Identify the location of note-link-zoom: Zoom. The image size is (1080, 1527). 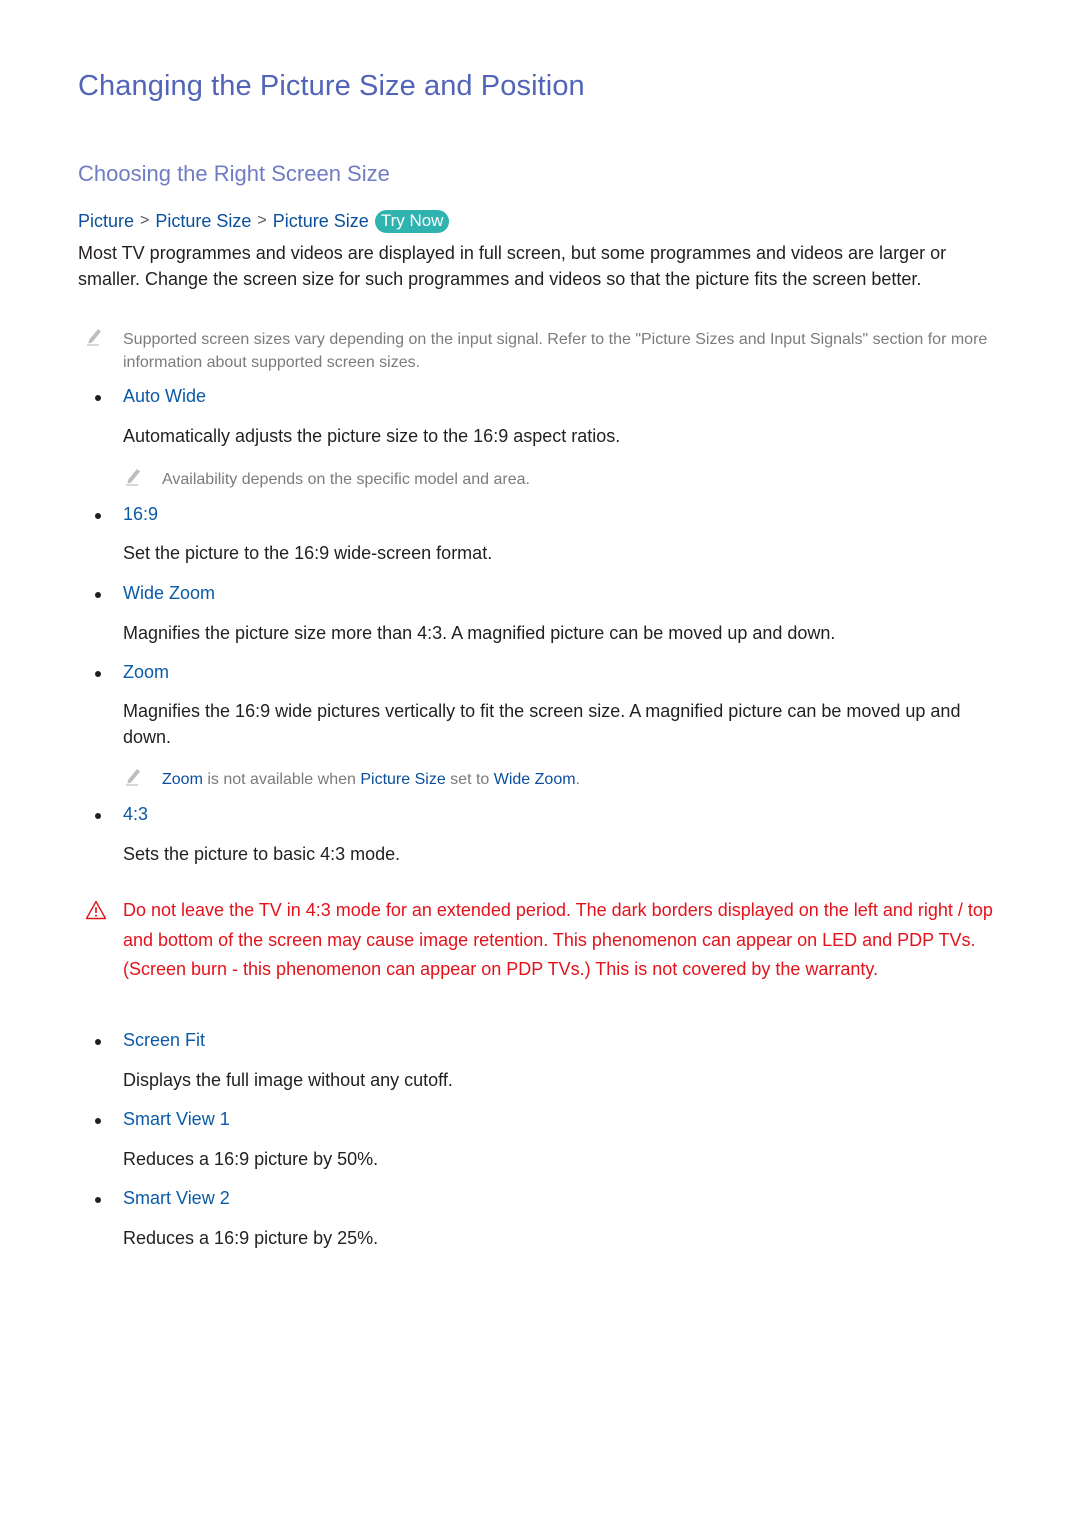
(182, 779).